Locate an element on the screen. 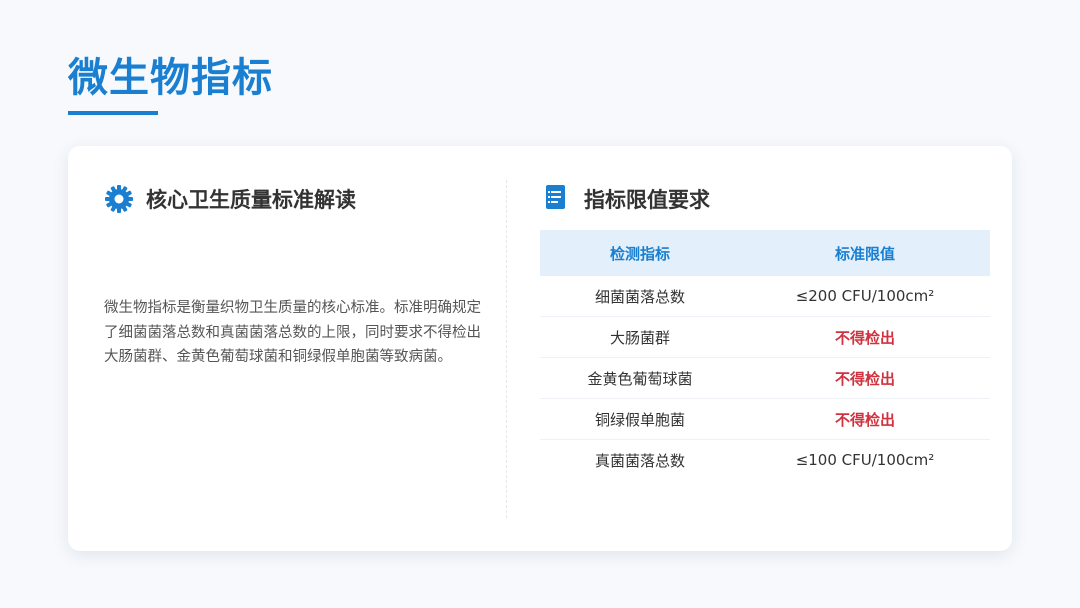 The width and height of the screenshot is (1080, 608). limit-cell: ≤100 CFU/100cm² is located at coordinates (865, 460).